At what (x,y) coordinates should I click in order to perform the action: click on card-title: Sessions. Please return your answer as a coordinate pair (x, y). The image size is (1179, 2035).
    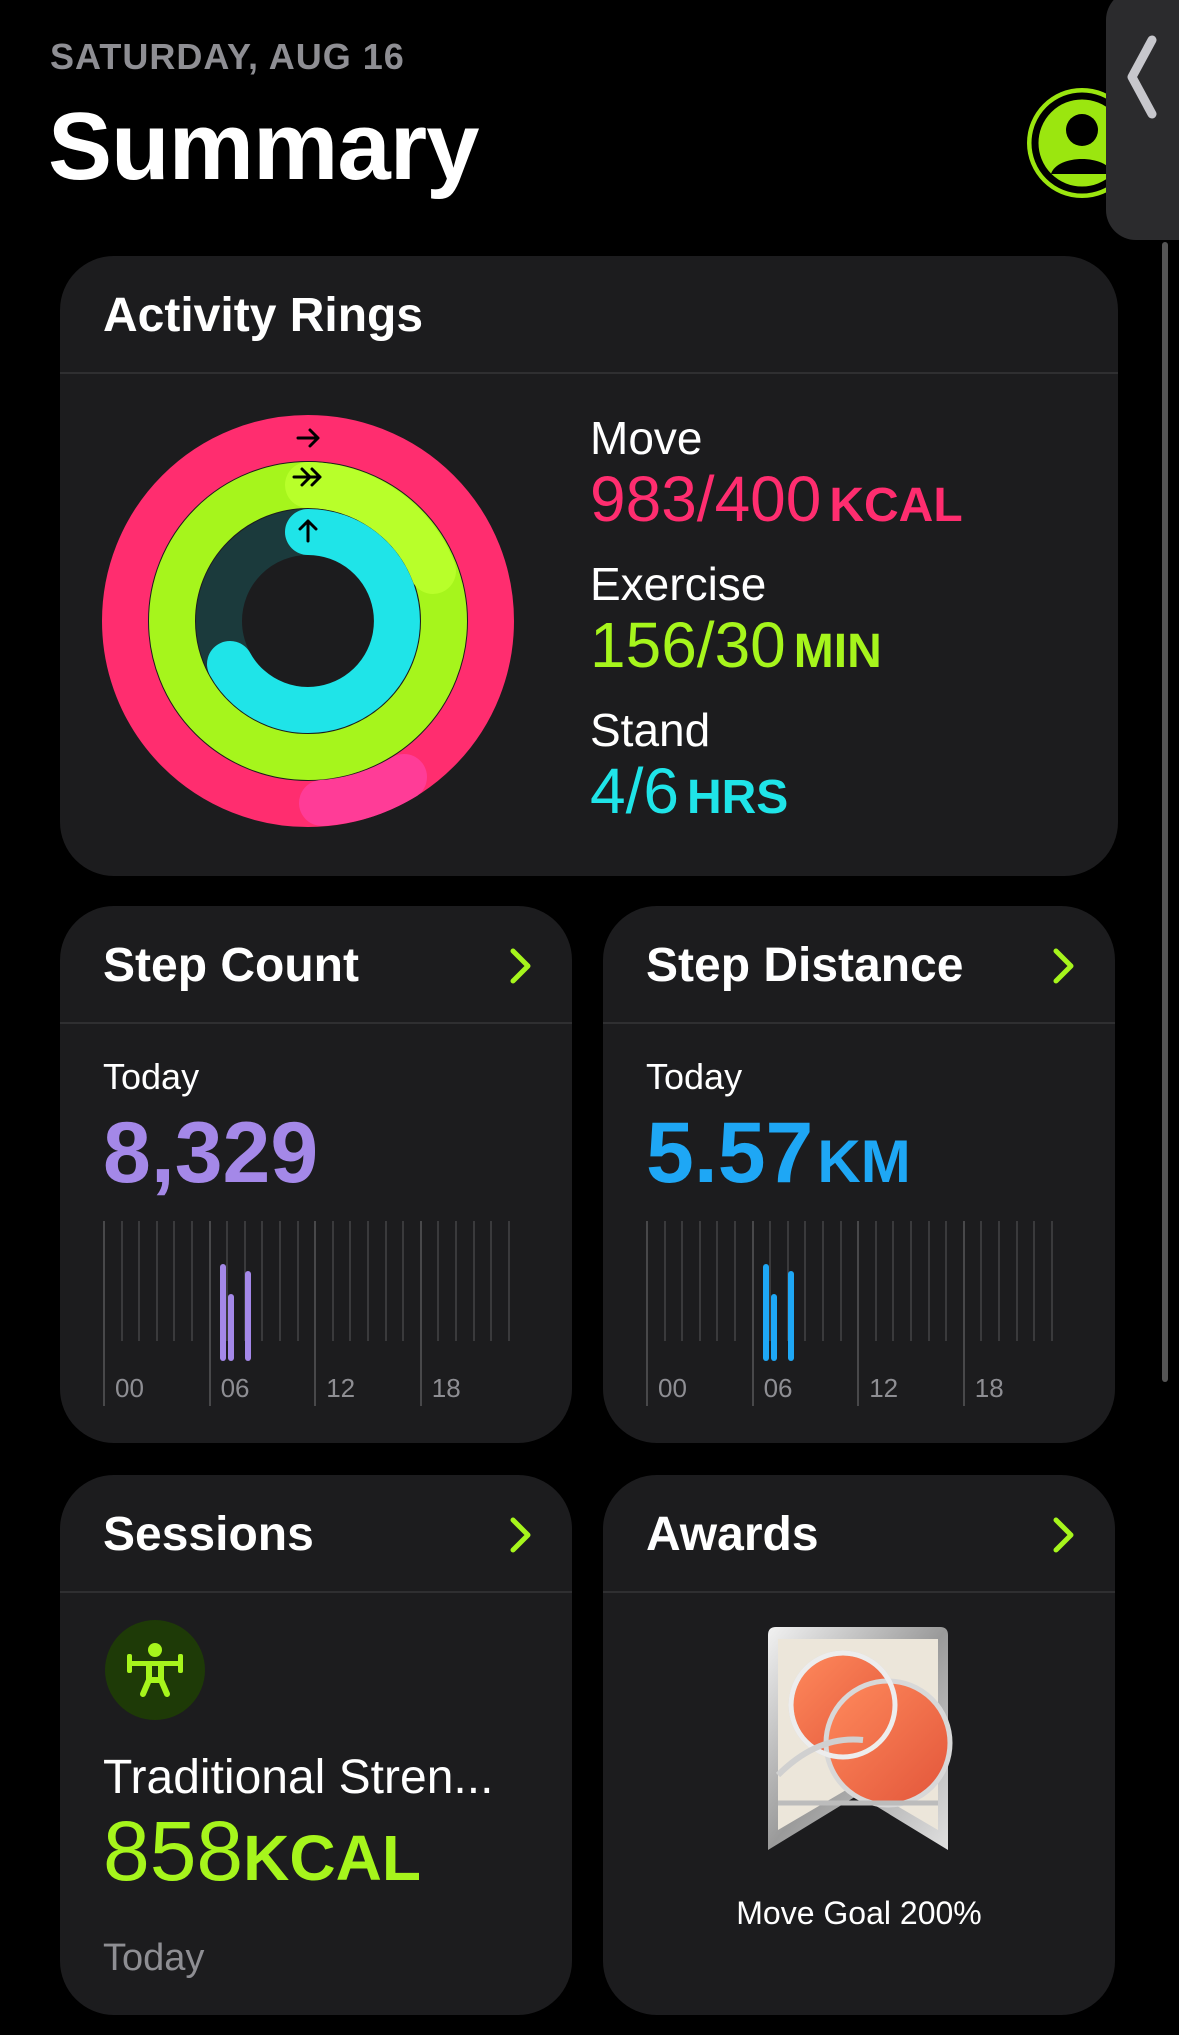
    Looking at the image, I should click on (208, 1534).